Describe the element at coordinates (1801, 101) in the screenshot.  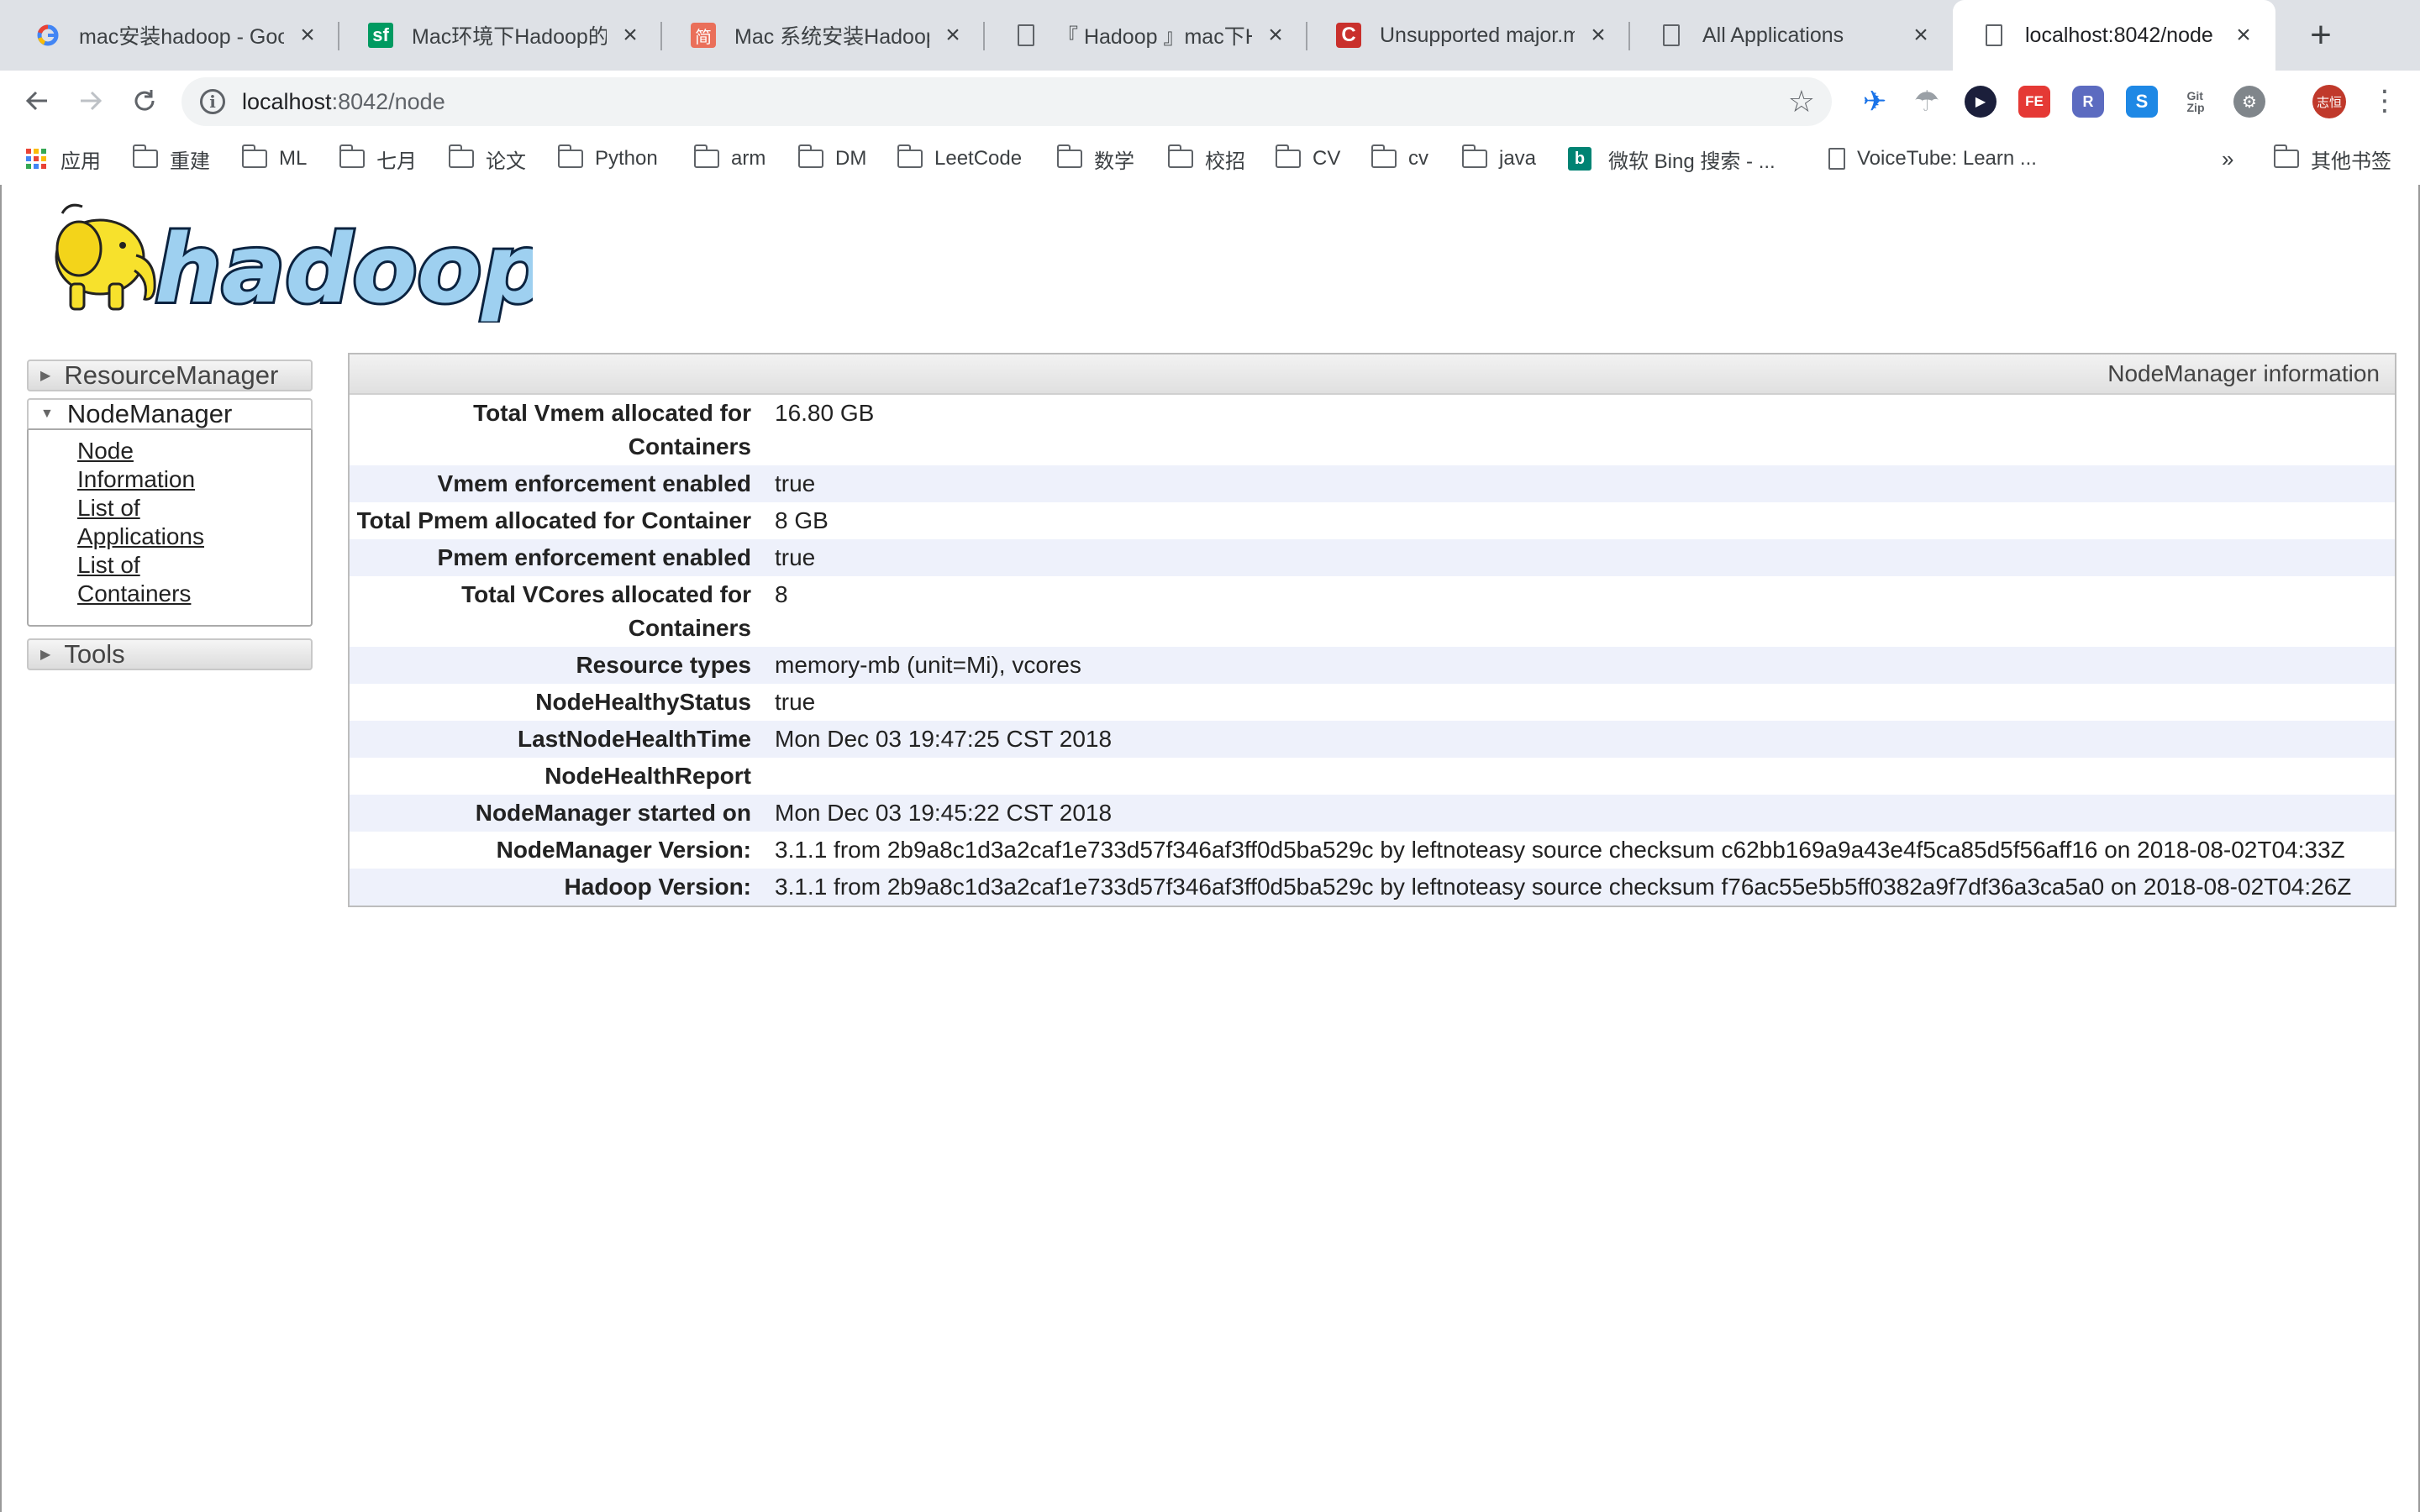
I see `bookmark-star-icon: ☆` at that location.